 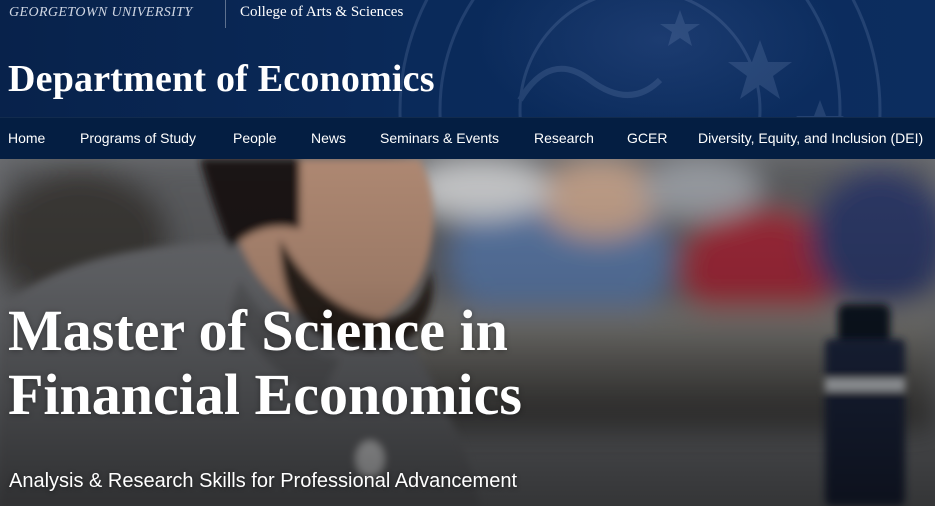 What do you see at coordinates (221, 79) in the screenshot?
I see `department-title: Department of Economics` at bounding box center [221, 79].